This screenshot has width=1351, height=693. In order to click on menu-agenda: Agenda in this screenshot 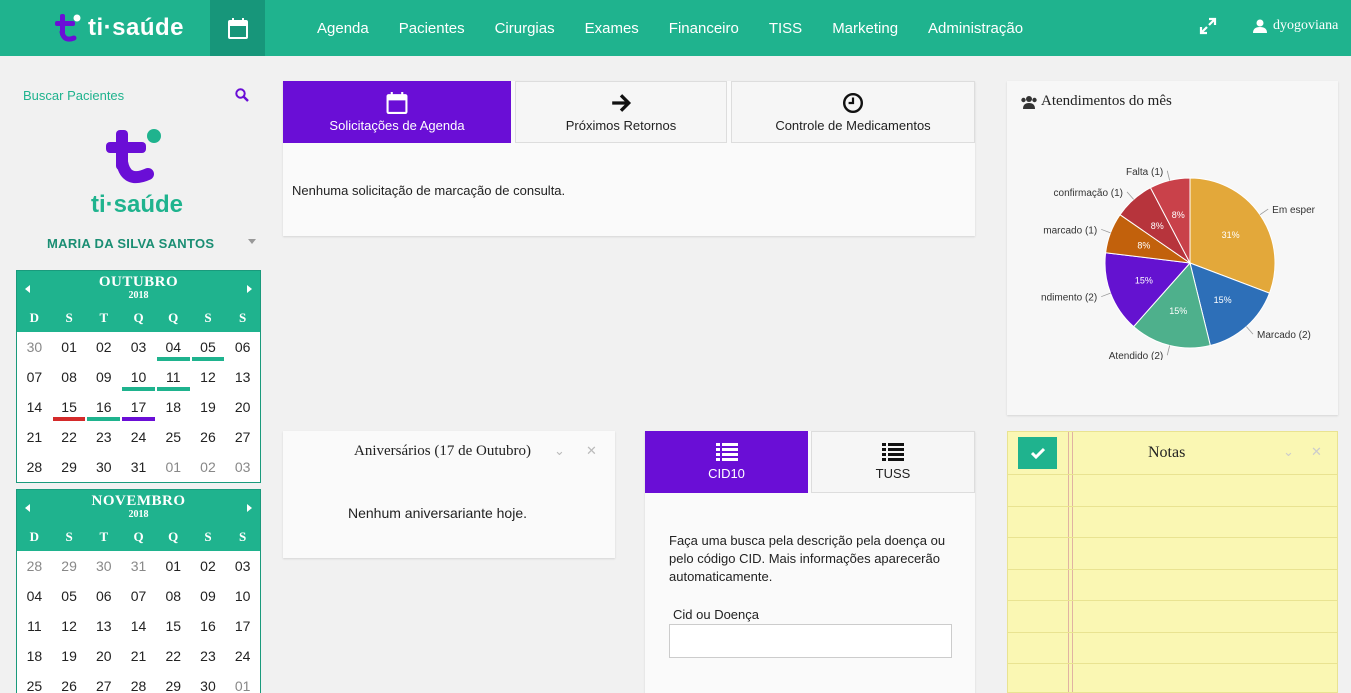, I will do `click(343, 28)`.